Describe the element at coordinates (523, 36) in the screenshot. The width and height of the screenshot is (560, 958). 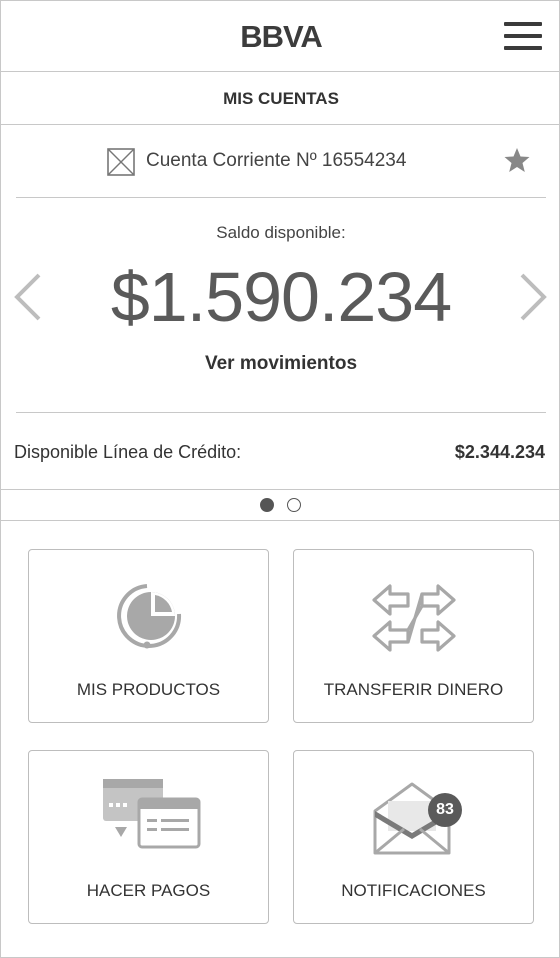
I see `hamburger-menu-icon` at that location.